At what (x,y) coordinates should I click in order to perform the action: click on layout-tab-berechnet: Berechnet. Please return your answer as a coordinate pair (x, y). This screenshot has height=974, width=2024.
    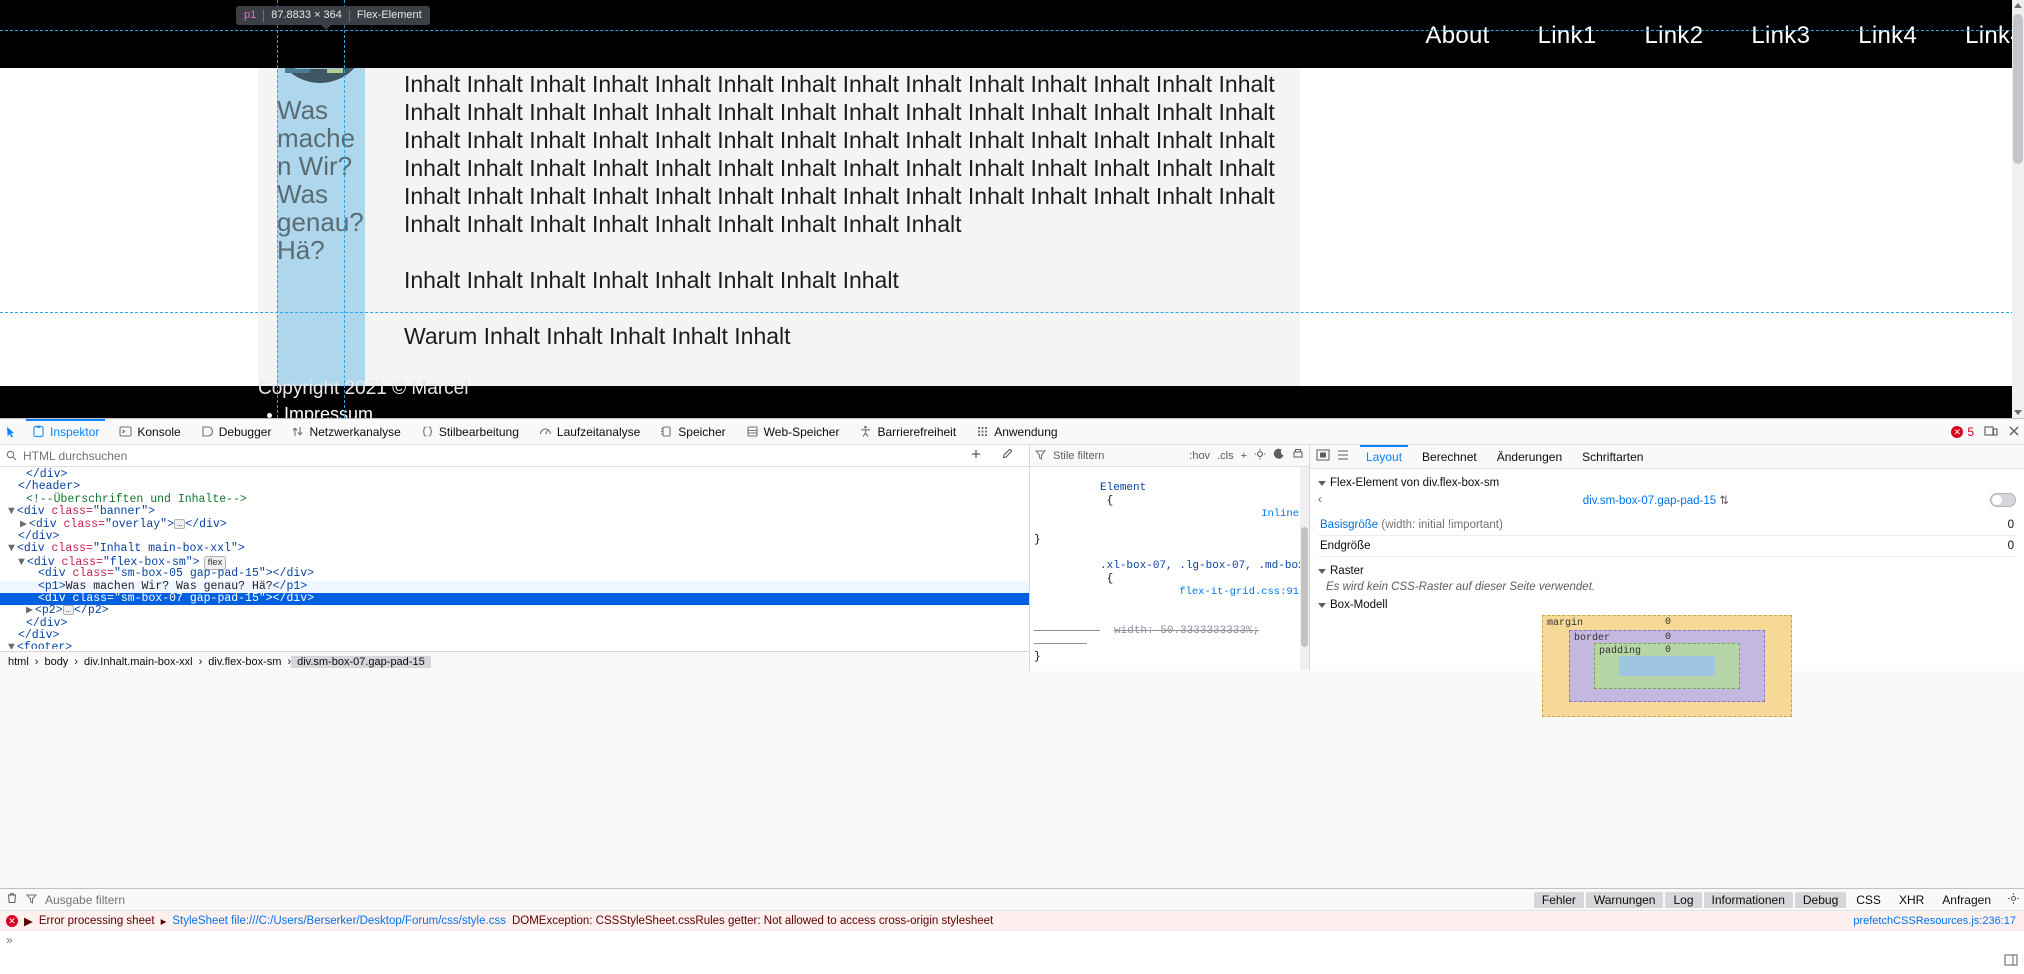
    Looking at the image, I should click on (1449, 457).